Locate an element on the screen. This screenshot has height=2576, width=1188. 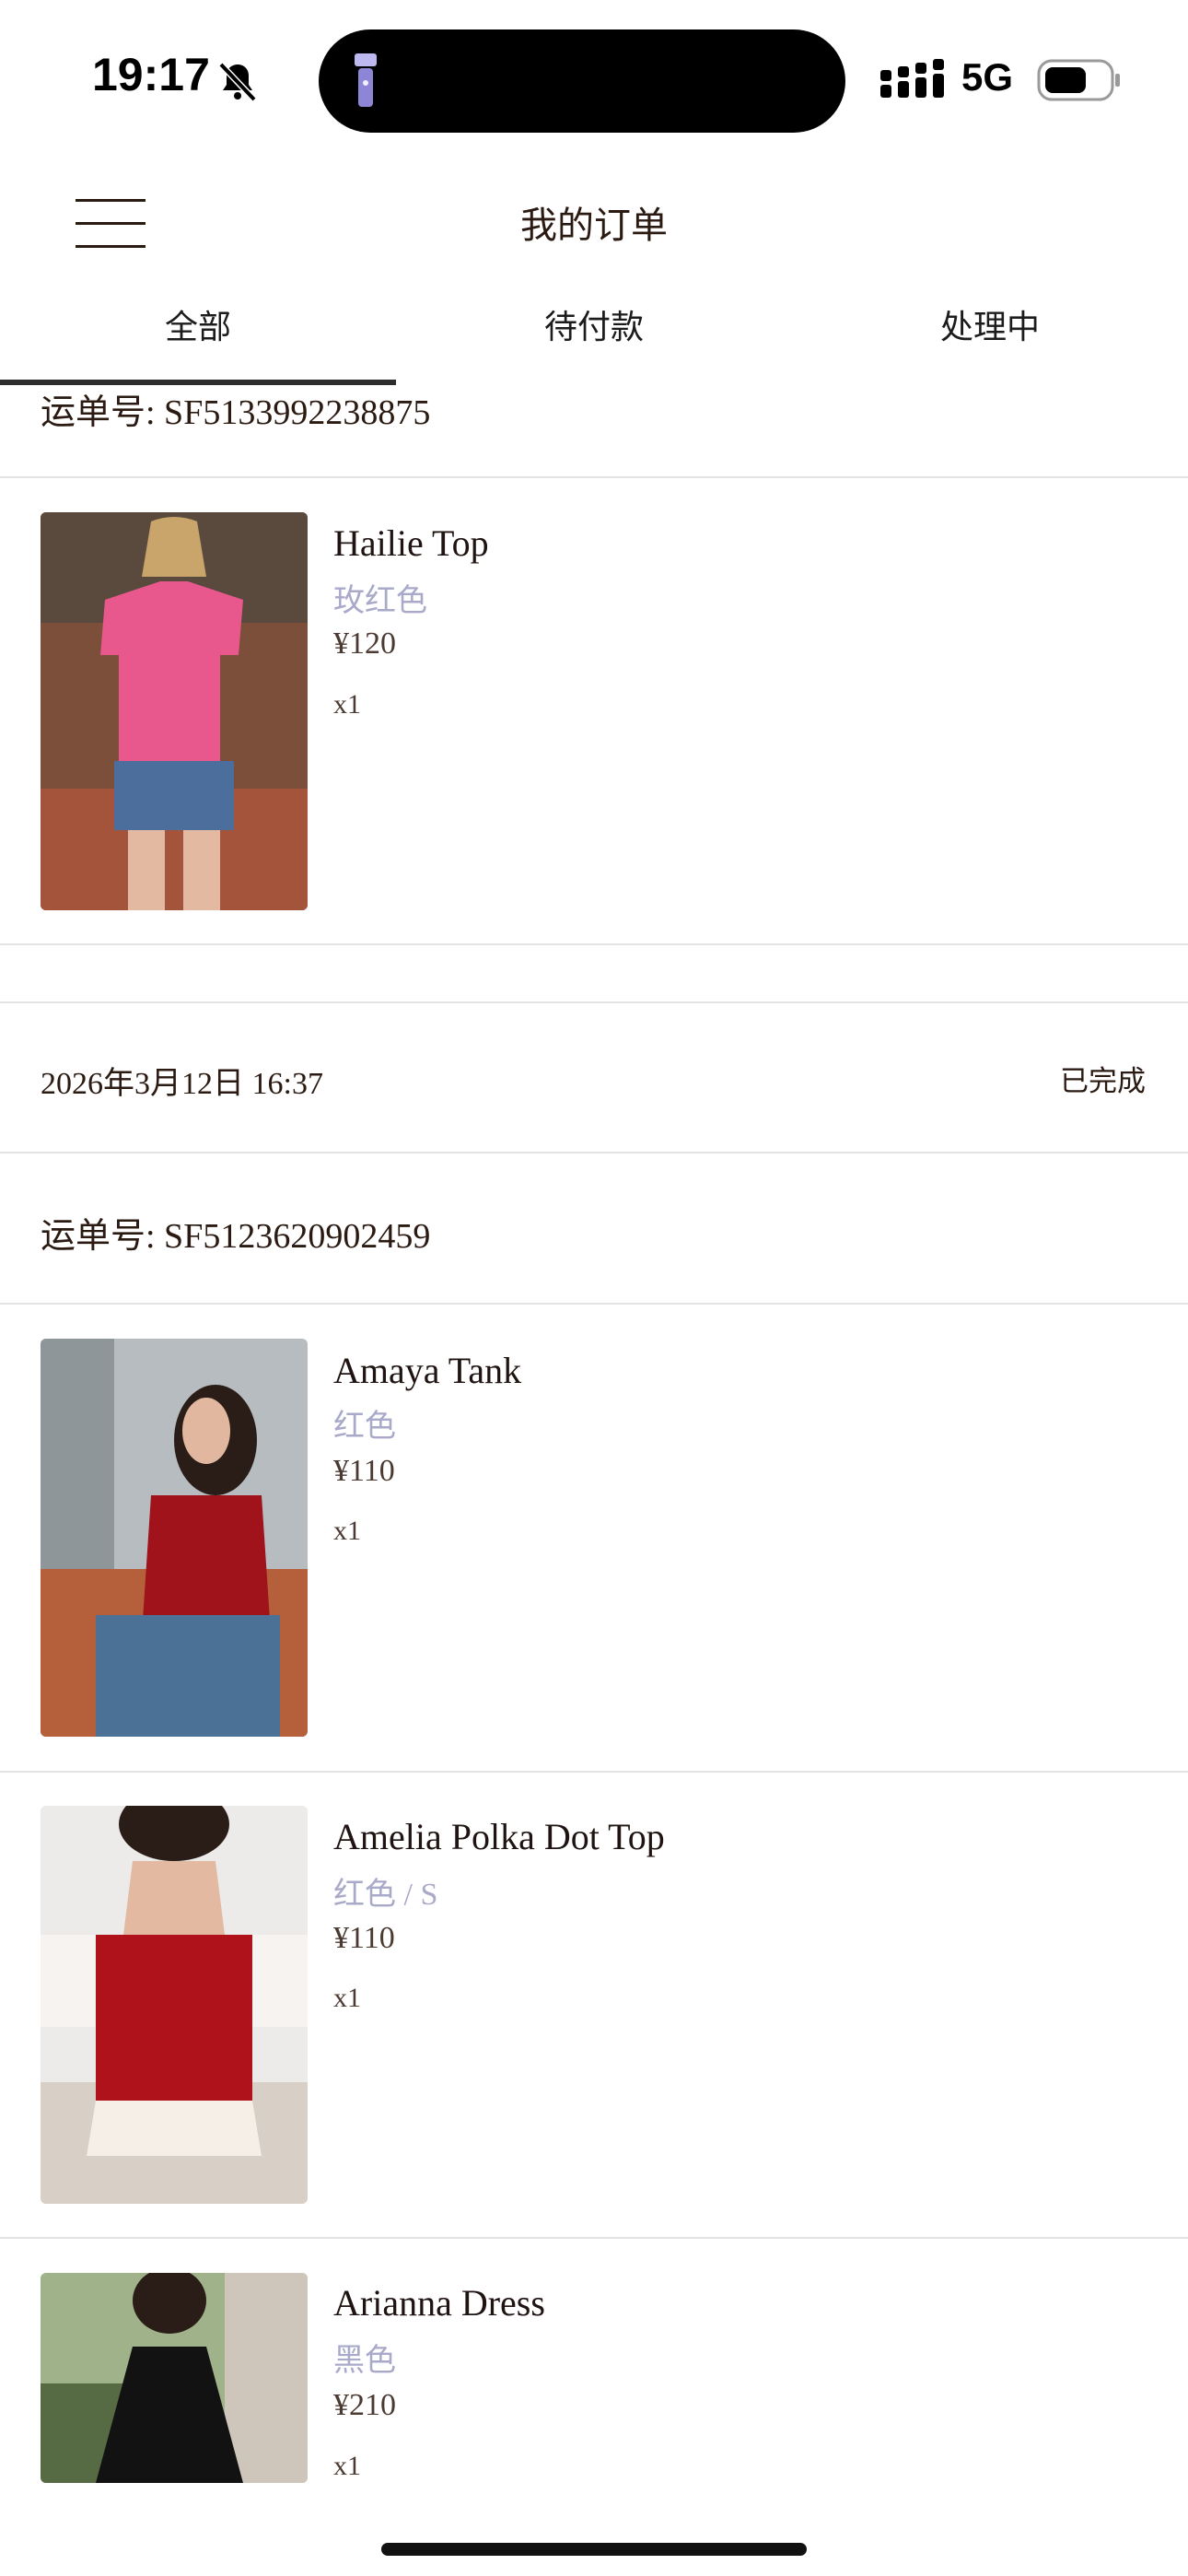
status-time: 19:17 is located at coordinates (151, 74).